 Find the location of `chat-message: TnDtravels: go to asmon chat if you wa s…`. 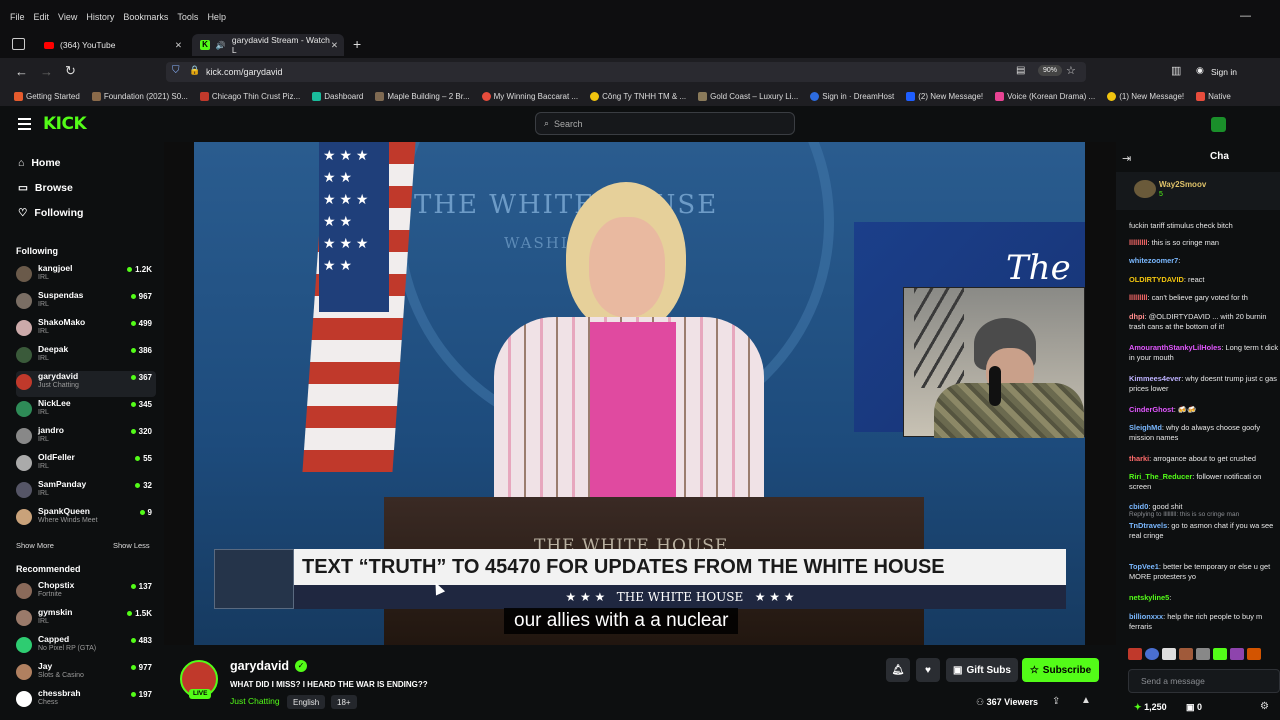

chat-message: TnDtravels: go to asmon chat if you wa s… is located at coordinates (1204, 531).